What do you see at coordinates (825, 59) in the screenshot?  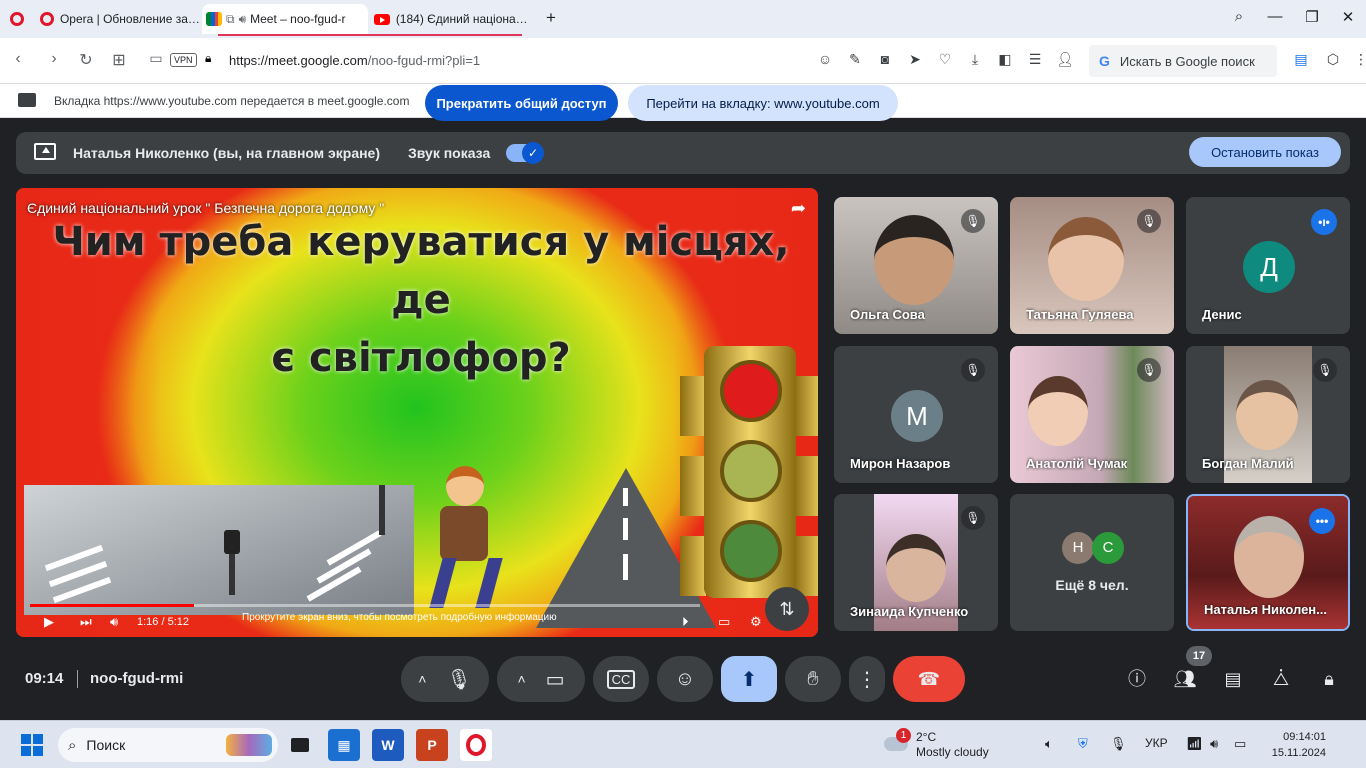 I see `emoji-icon: ☺` at bounding box center [825, 59].